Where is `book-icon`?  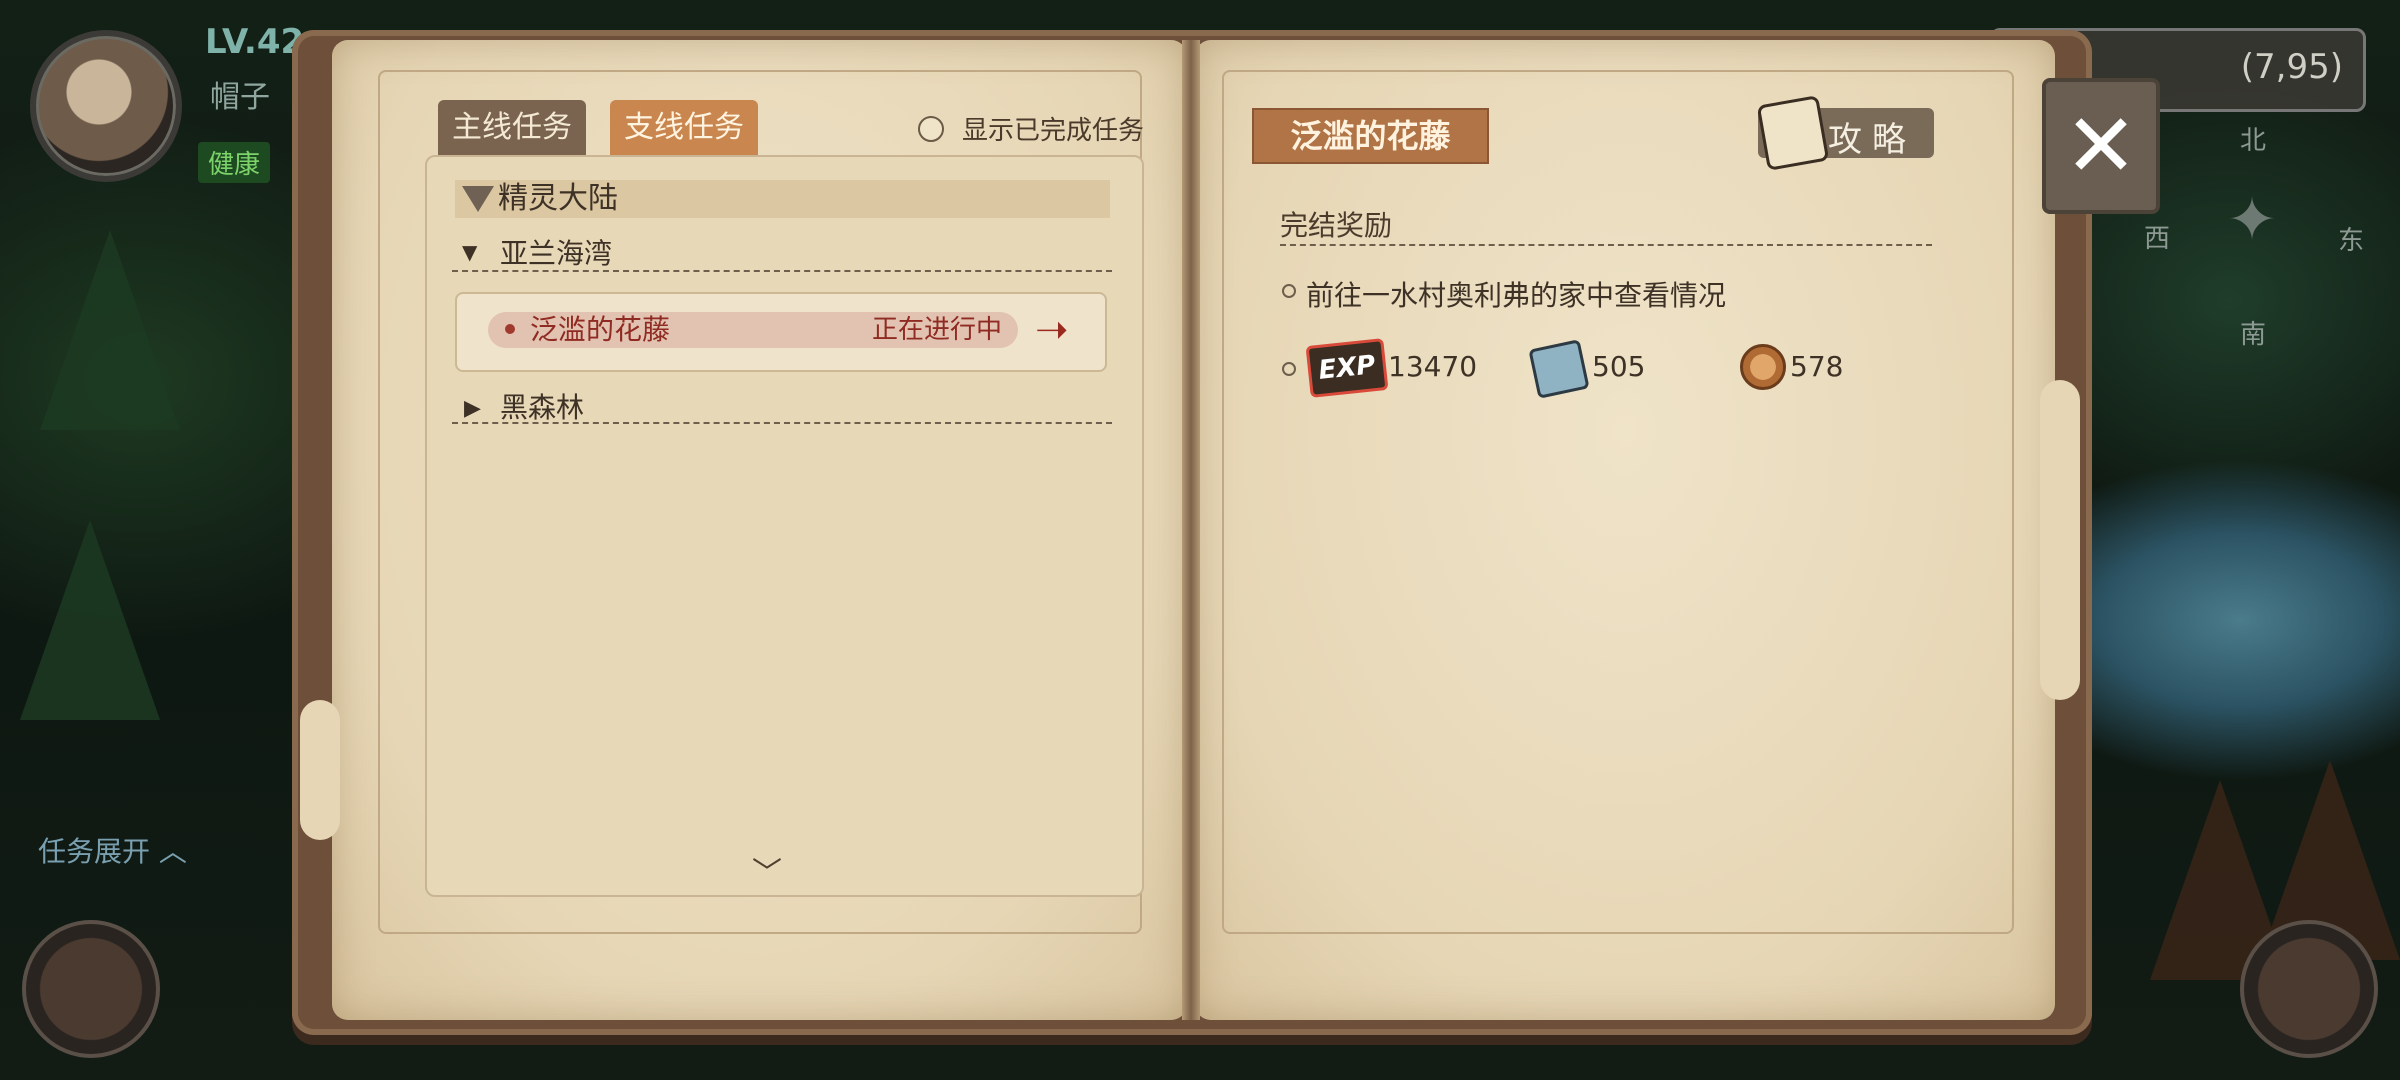 book-icon is located at coordinates (1559, 369).